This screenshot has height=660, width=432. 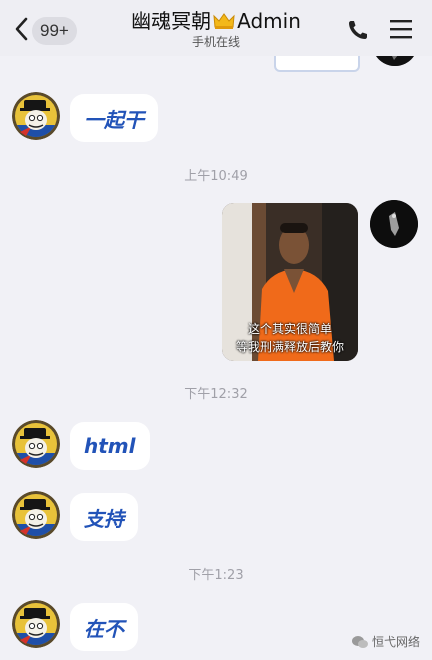 I want to click on message-text: 支持, so click(x=104, y=518).